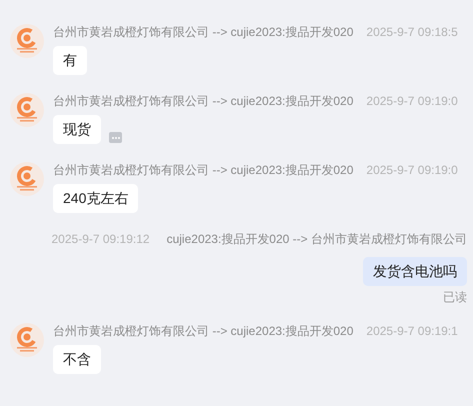  Describe the element at coordinates (412, 32) in the screenshot. I see `message-time: 2025-9-7 09:18:5` at that location.